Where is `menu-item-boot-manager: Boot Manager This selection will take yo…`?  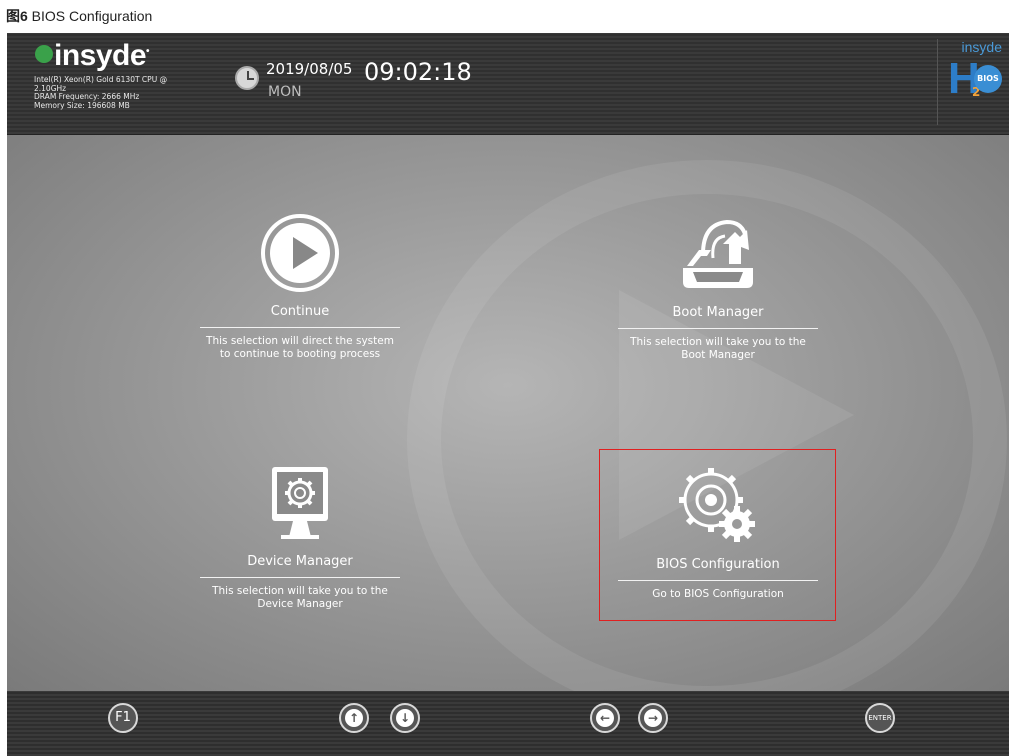 menu-item-boot-manager: Boot Manager This selection will take yo… is located at coordinates (718, 287).